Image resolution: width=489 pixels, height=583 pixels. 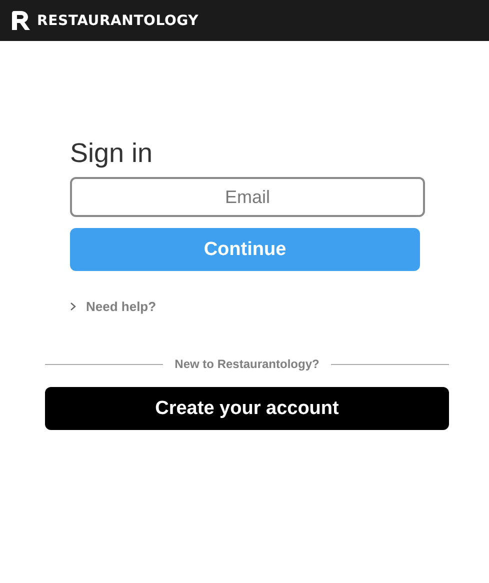 What do you see at coordinates (21, 20) in the screenshot?
I see `logo-icon` at bounding box center [21, 20].